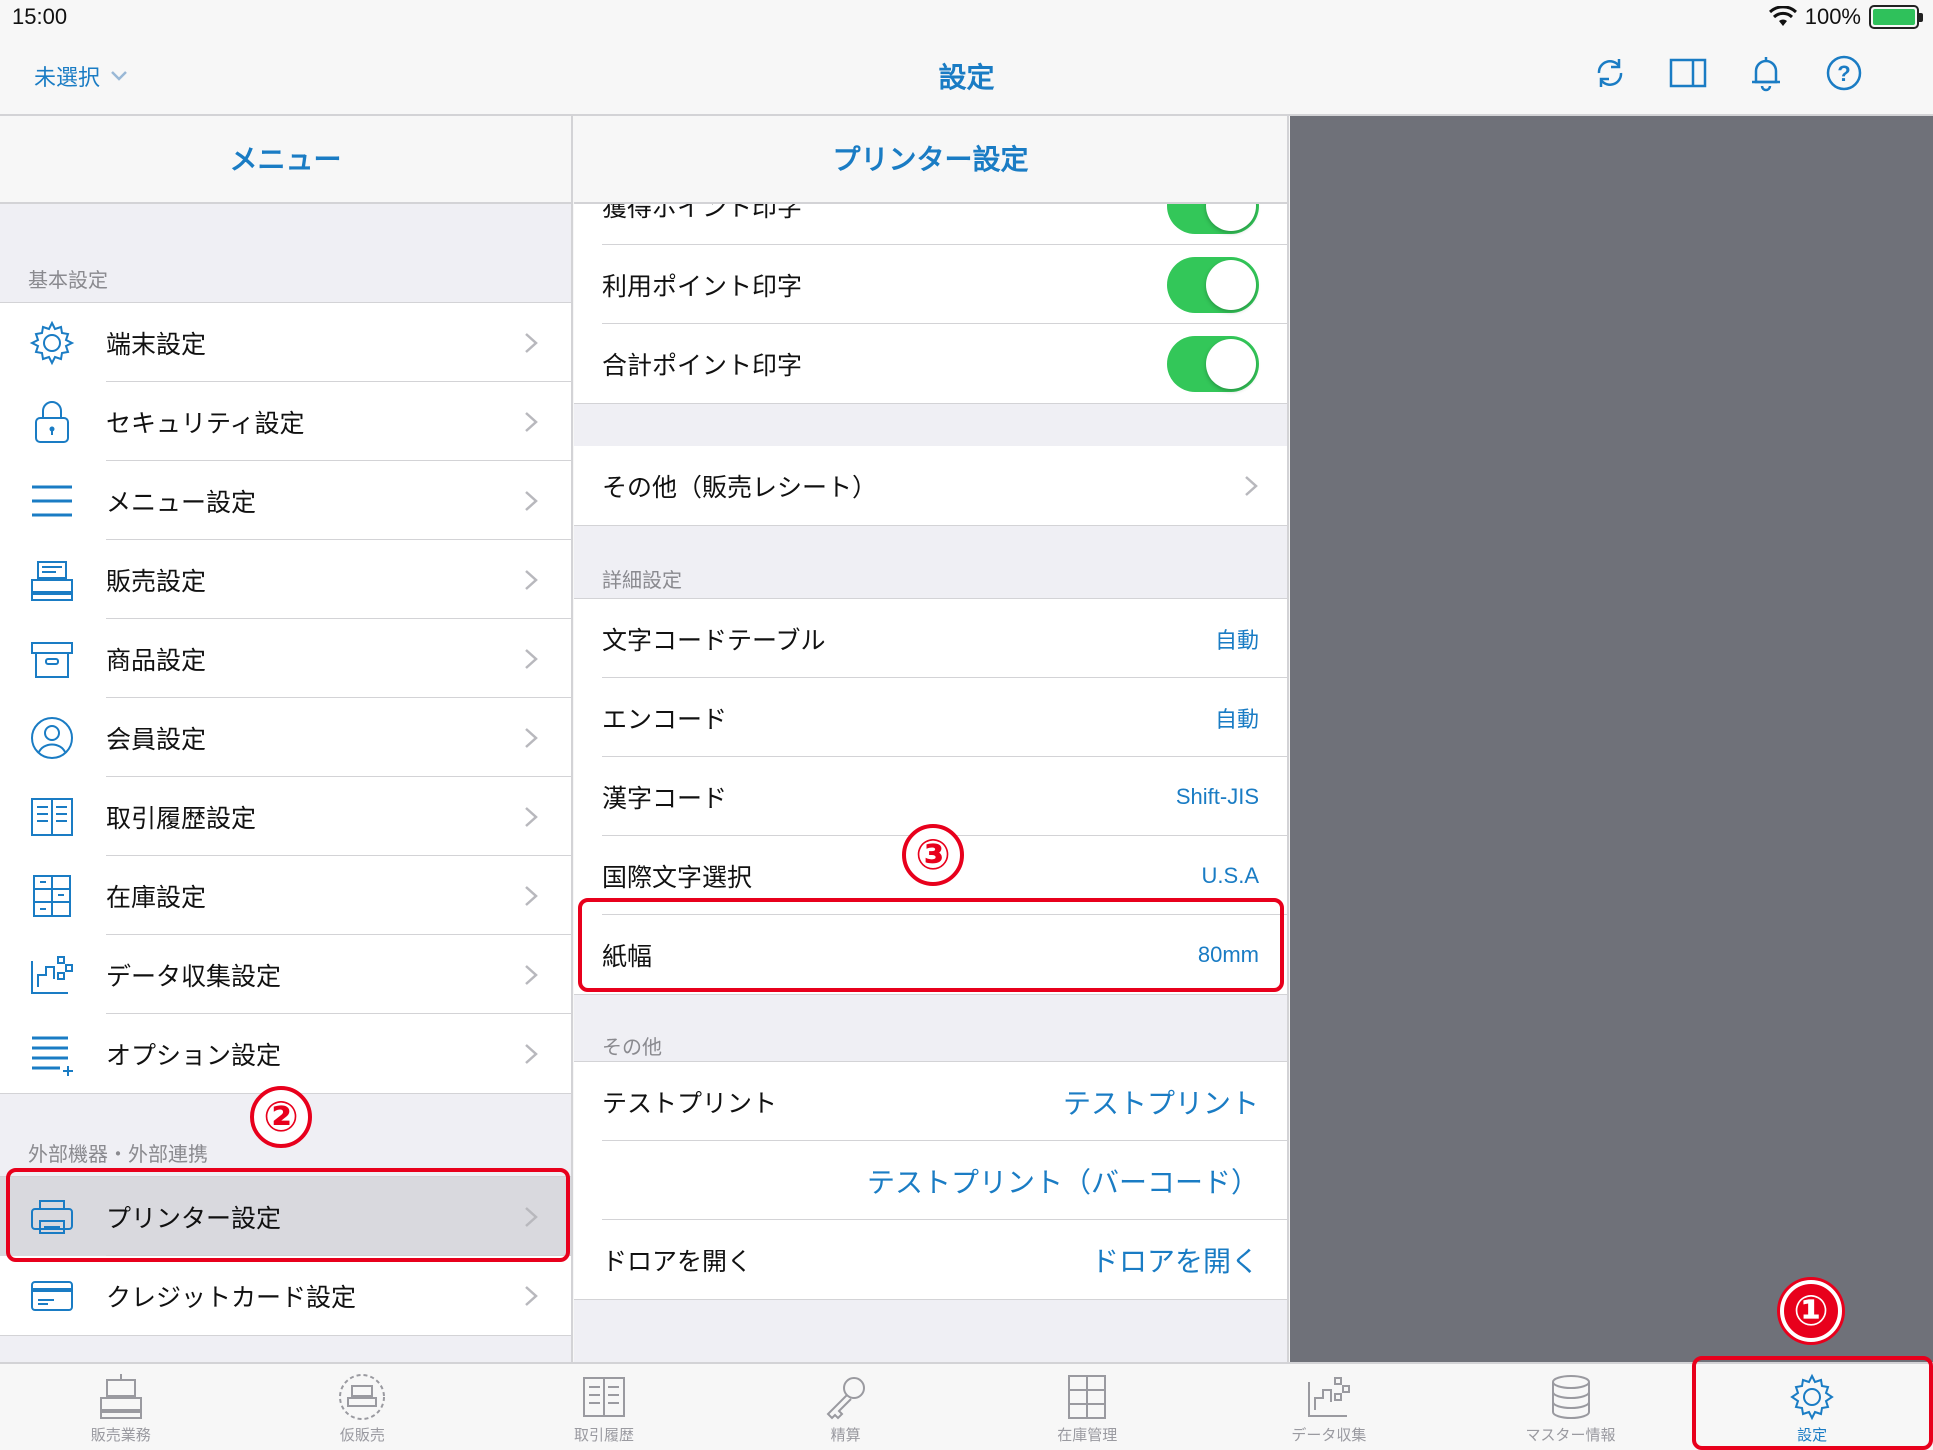 The width and height of the screenshot is (1933, 1450). What do you see at coordinates (52, 1056) in the screenshot?
I see `list-plus-icon` at bounding box center [52, 1056].